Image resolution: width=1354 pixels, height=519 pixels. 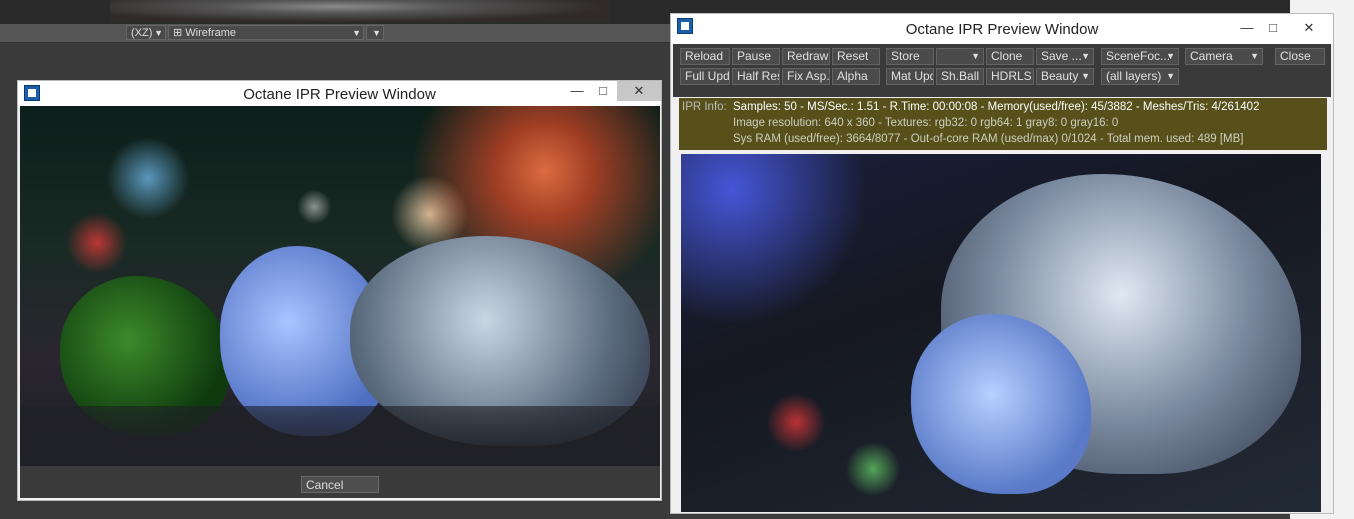 What do you see at coordinates (1010, 56) in the screenshot?
I see `clone-button: Clone` at bounding box center [1010, 56].